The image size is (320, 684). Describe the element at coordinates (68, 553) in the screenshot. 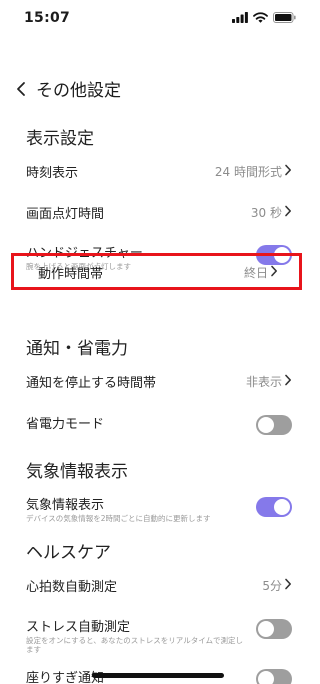

I see `section-title-health: ヘルスケア` at that location.